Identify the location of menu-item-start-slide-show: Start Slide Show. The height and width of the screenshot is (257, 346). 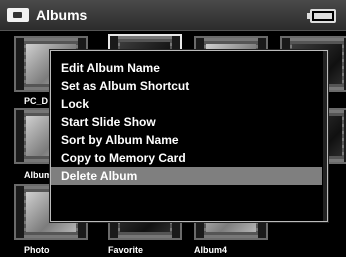
(186, 122).